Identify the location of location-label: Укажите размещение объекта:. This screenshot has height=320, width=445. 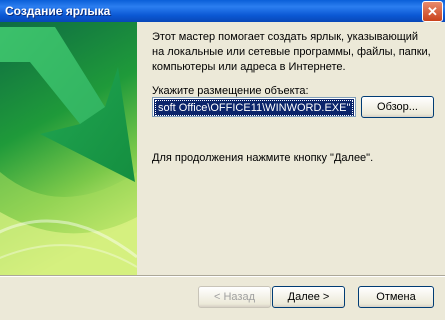
(230, 91).